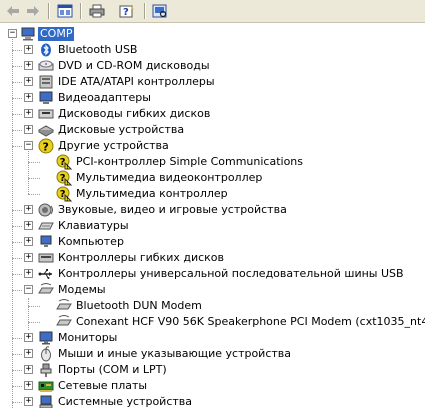 This screenshot has width=425, height=408. Describe the element at coordinates (65, 10) in the screenshot. I see `properties-view-icon` at that location.